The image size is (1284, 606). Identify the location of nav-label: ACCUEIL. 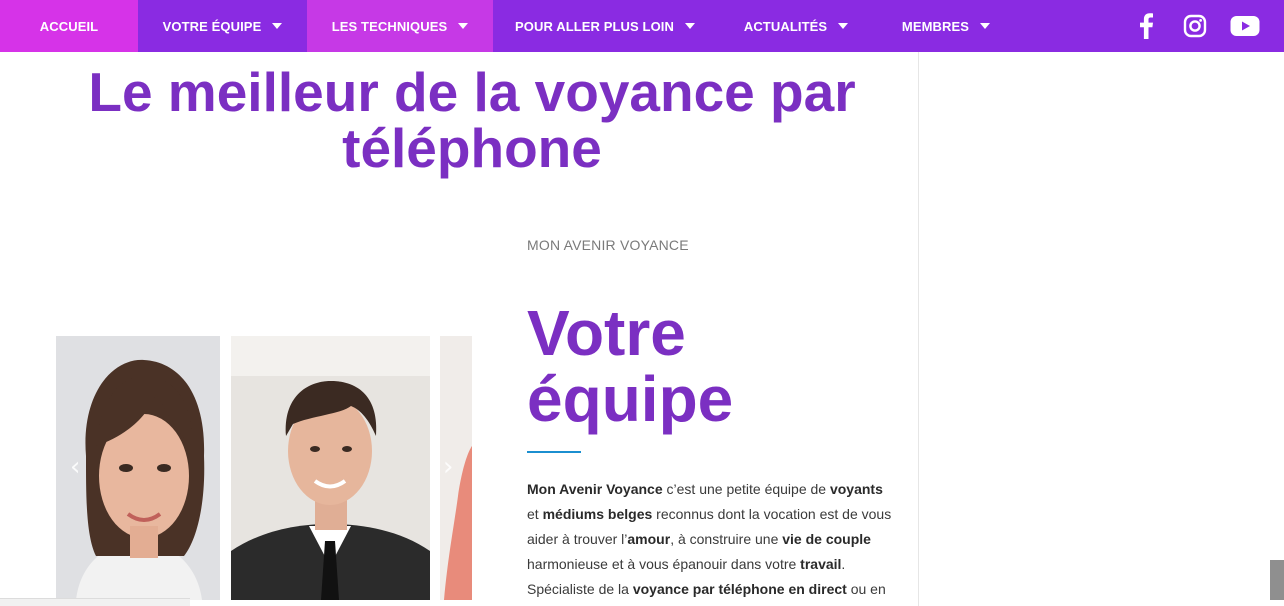
(69, 26).